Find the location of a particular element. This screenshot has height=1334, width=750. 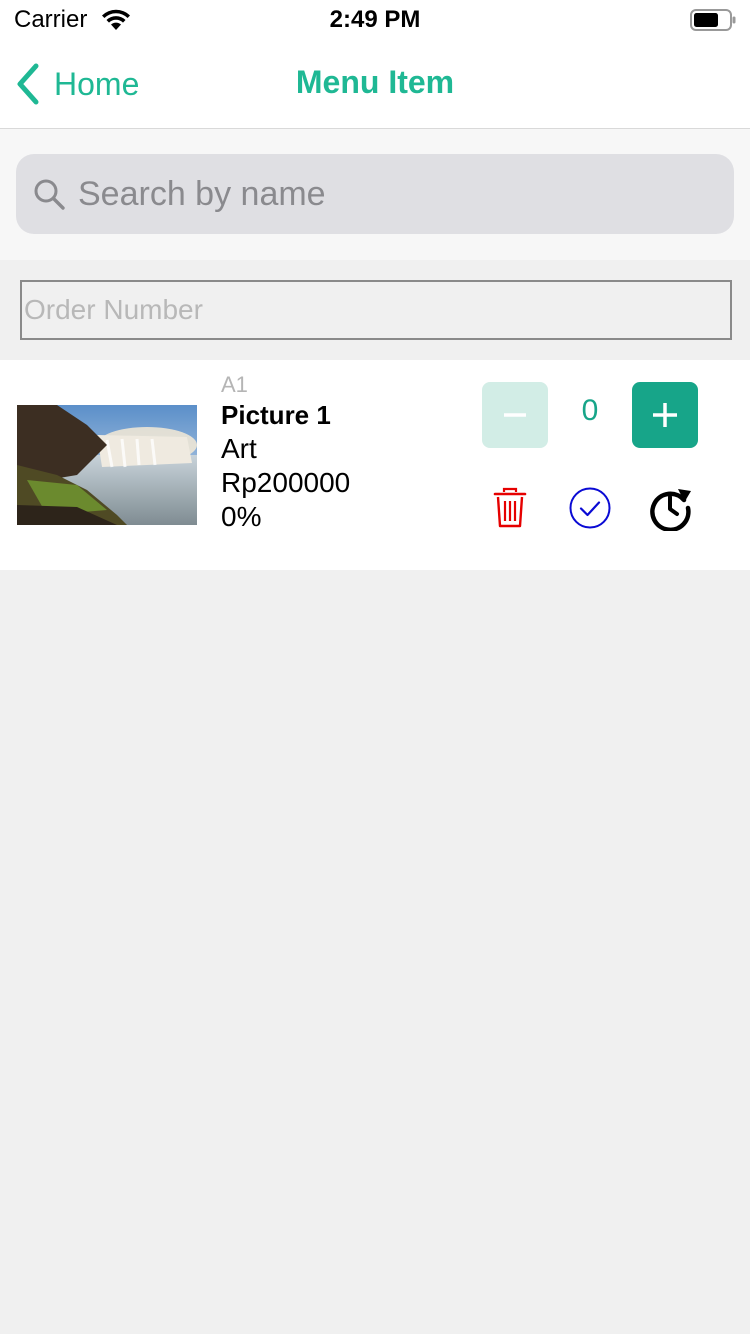

search-section is located at coordinates (375, 194).